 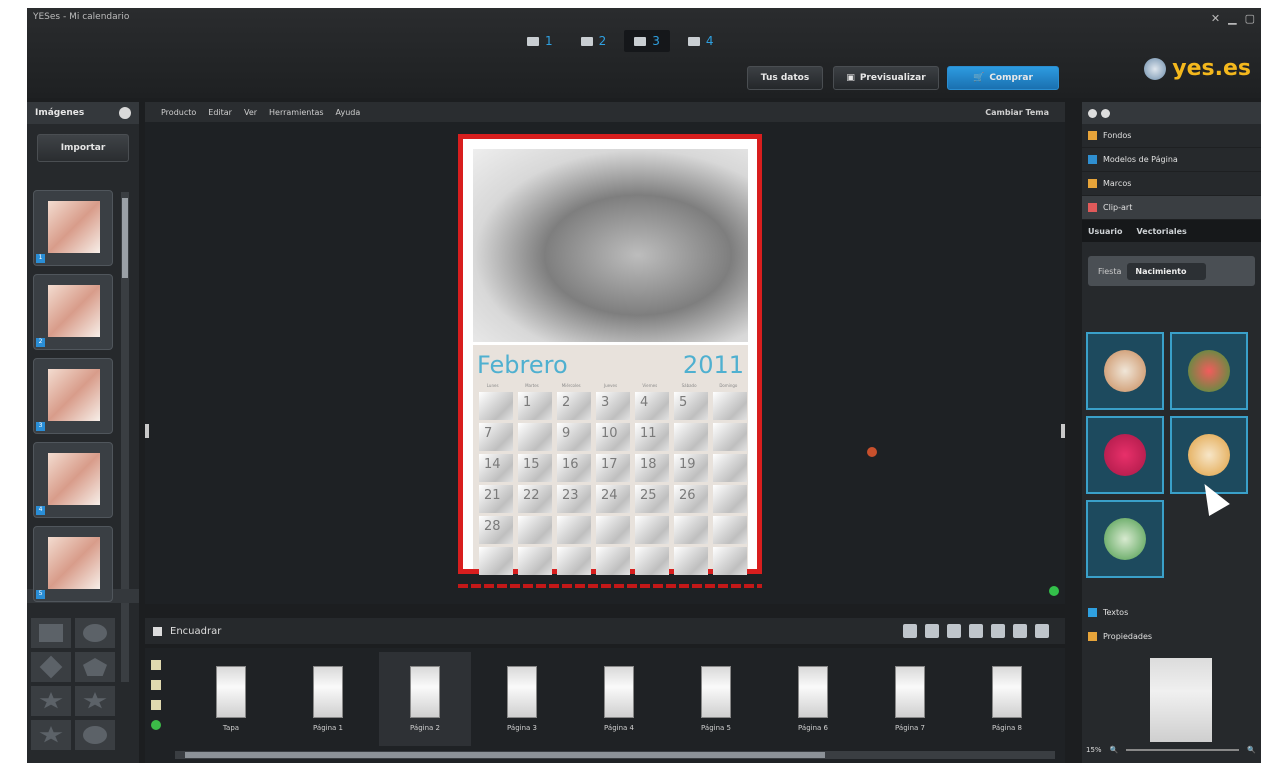 I want to click on globe-icon, so click(x=156, y=725).